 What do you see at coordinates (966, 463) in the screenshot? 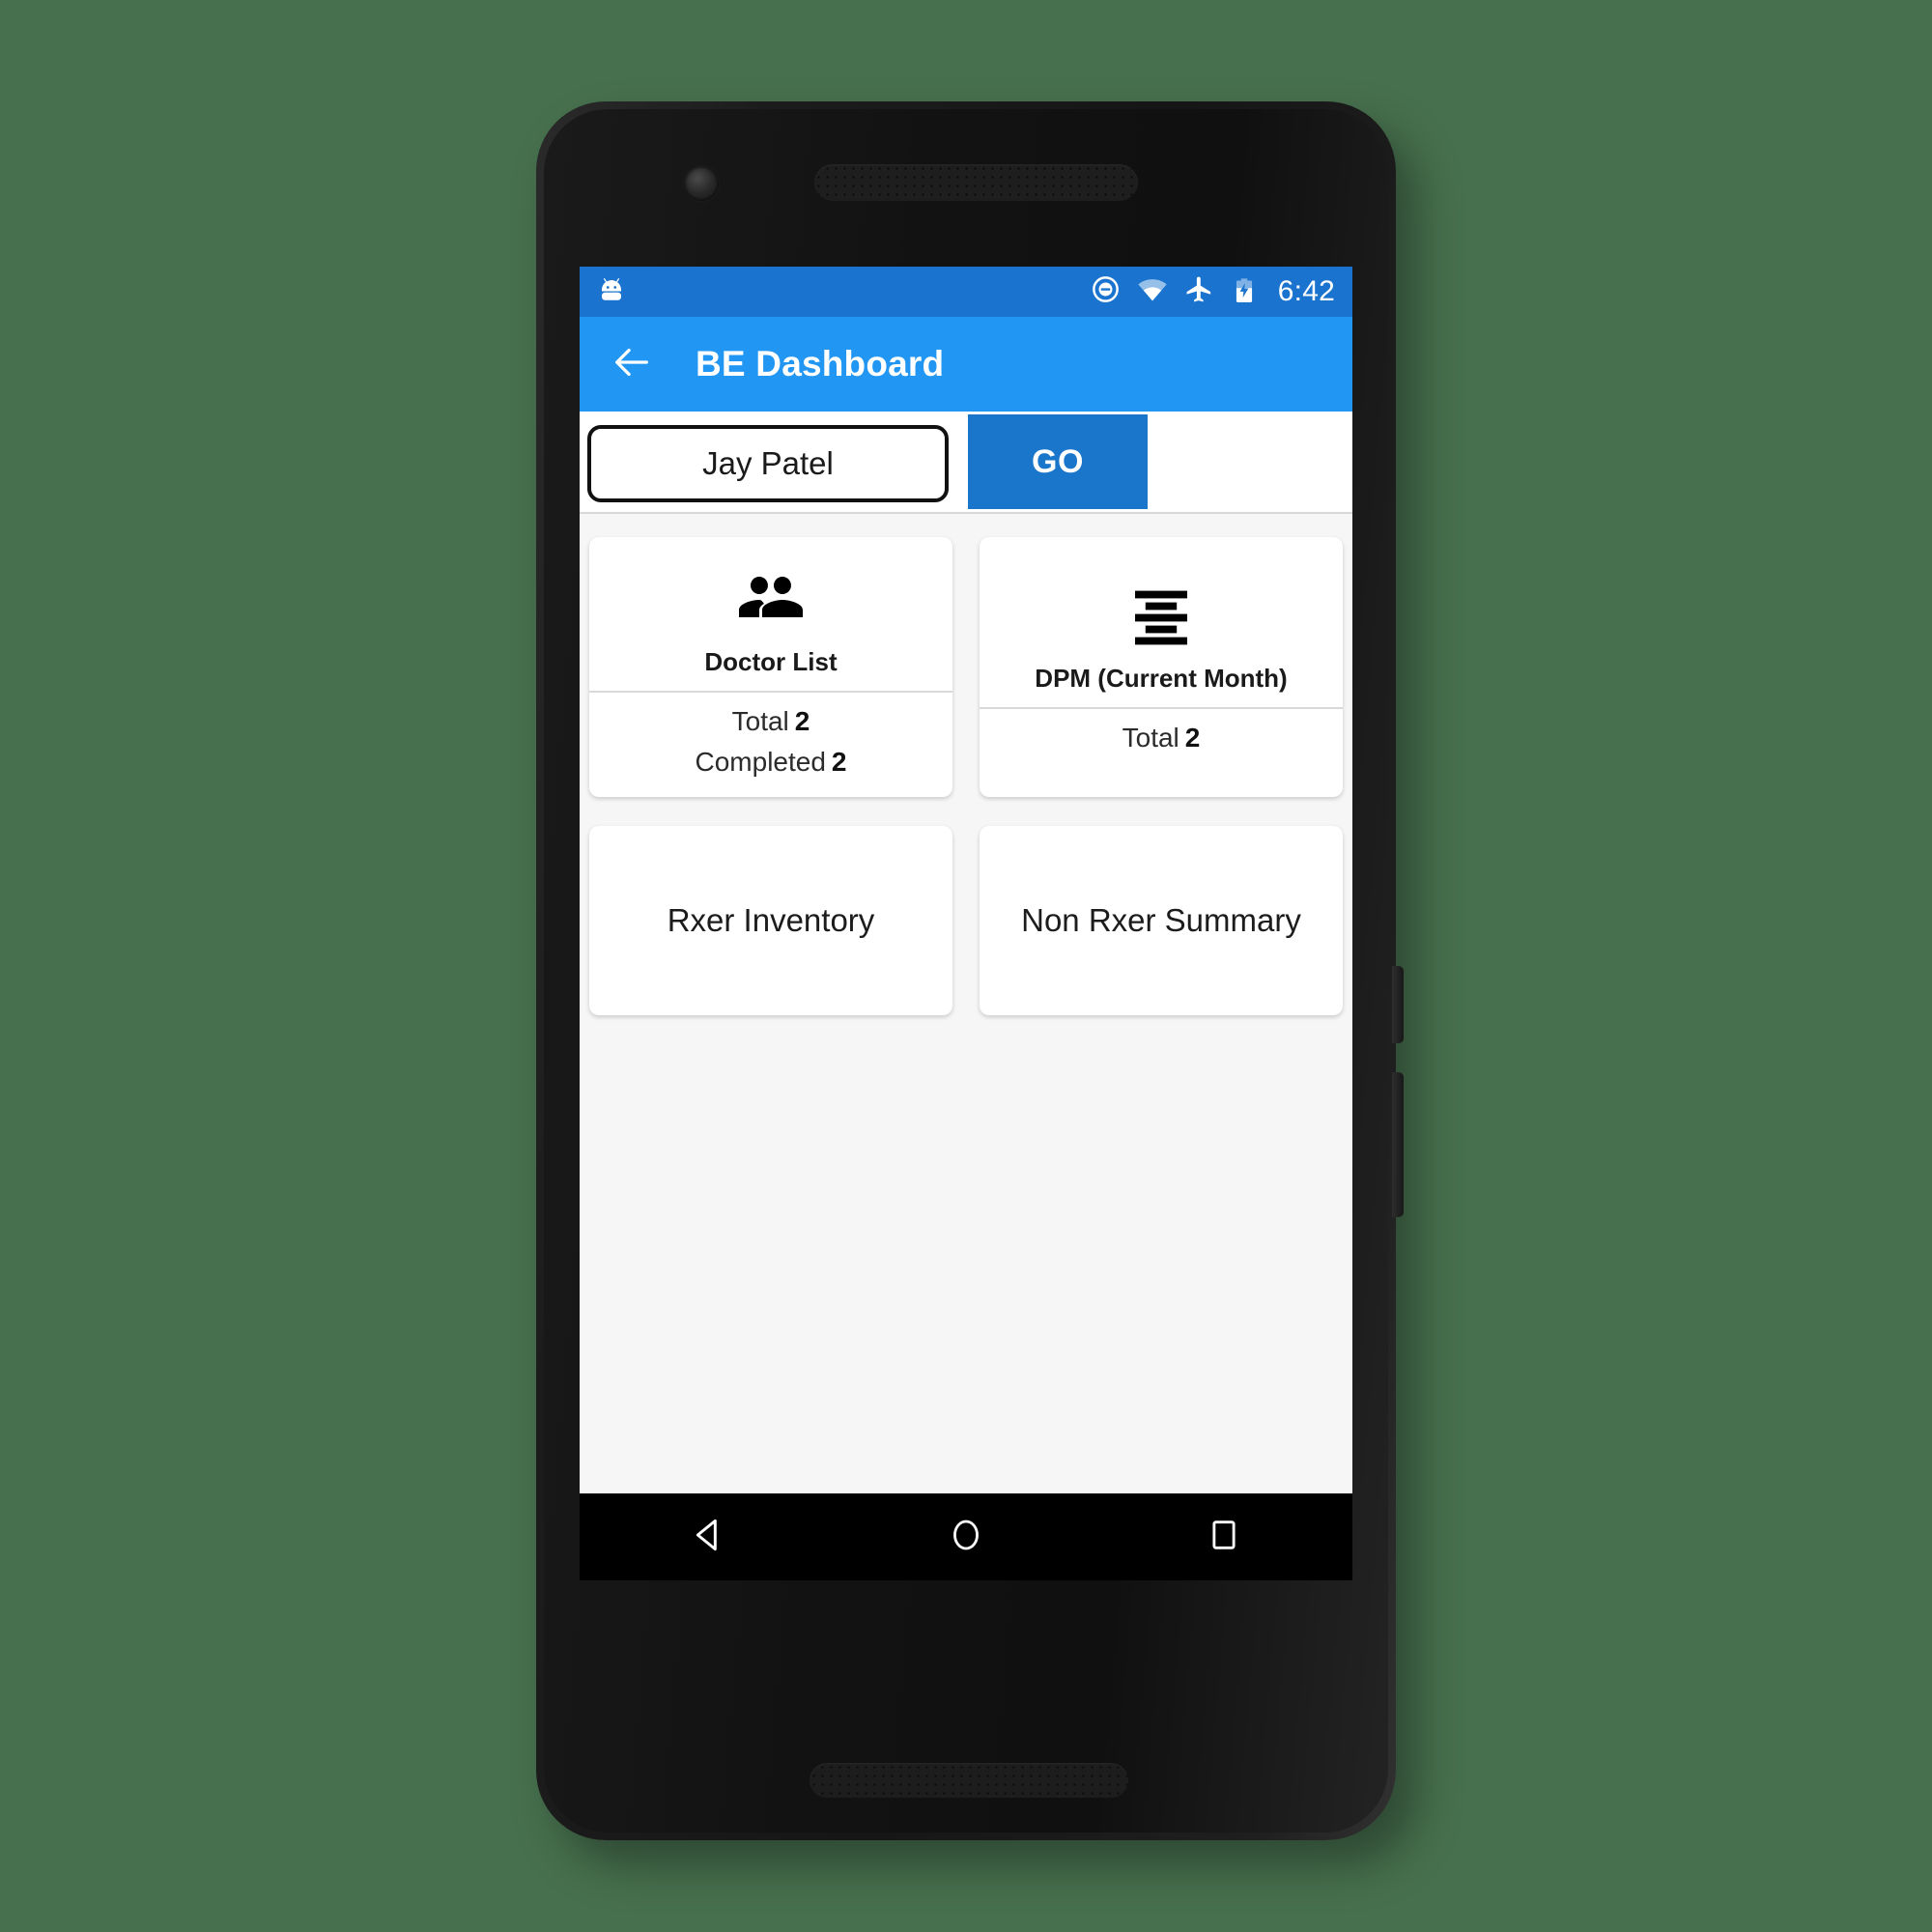
I see `search-row: GO` at bounding box center [966, 463].